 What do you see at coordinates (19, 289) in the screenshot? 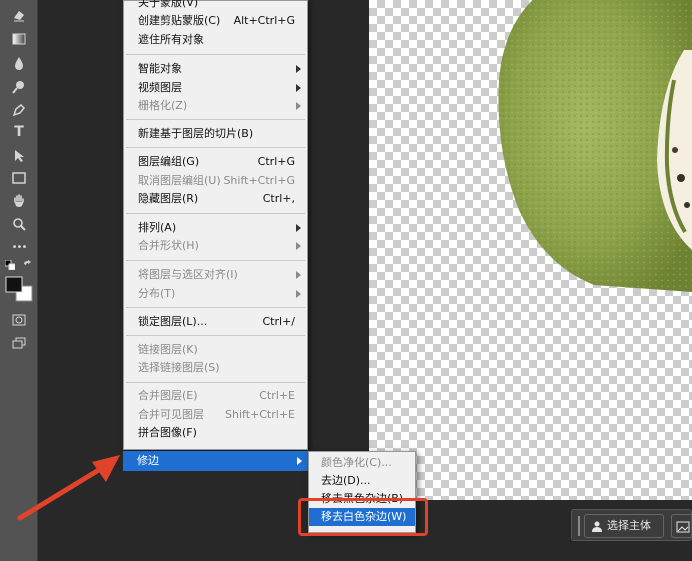
I see `color-swatches` at bounding box center [19, 289].